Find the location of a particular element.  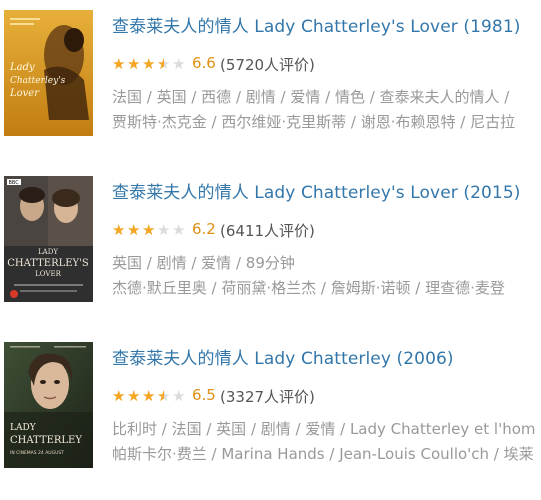

svg-text: BBC is located at coordinates (14, 183).